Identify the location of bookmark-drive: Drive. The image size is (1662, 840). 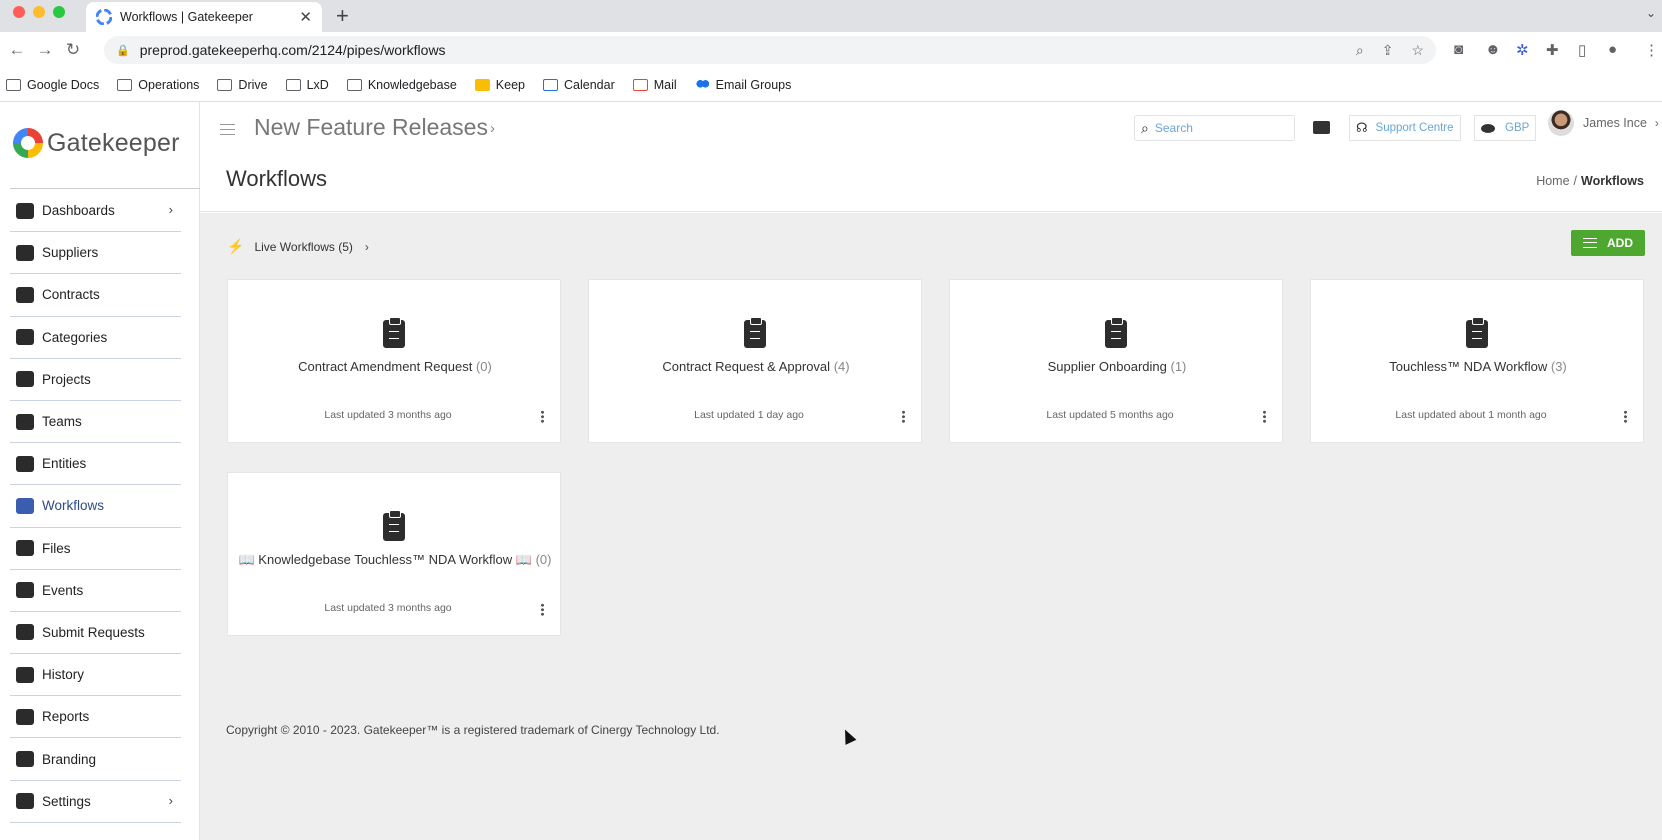
(242, 85).